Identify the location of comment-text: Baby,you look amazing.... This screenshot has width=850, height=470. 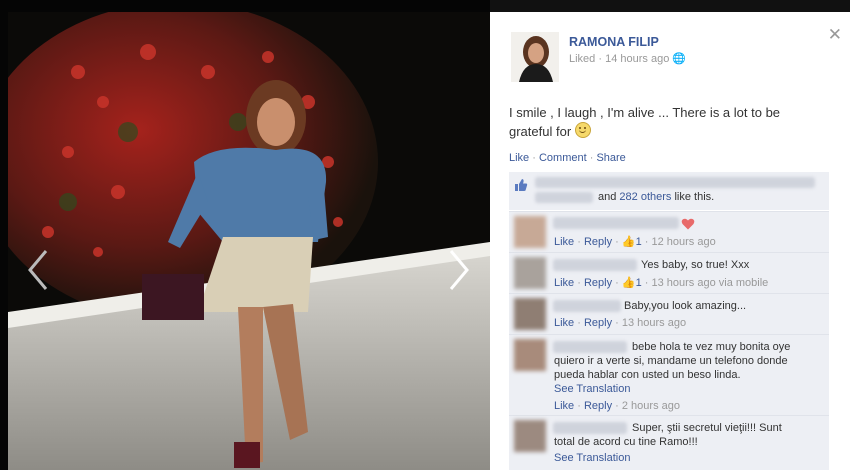
(685, 306).